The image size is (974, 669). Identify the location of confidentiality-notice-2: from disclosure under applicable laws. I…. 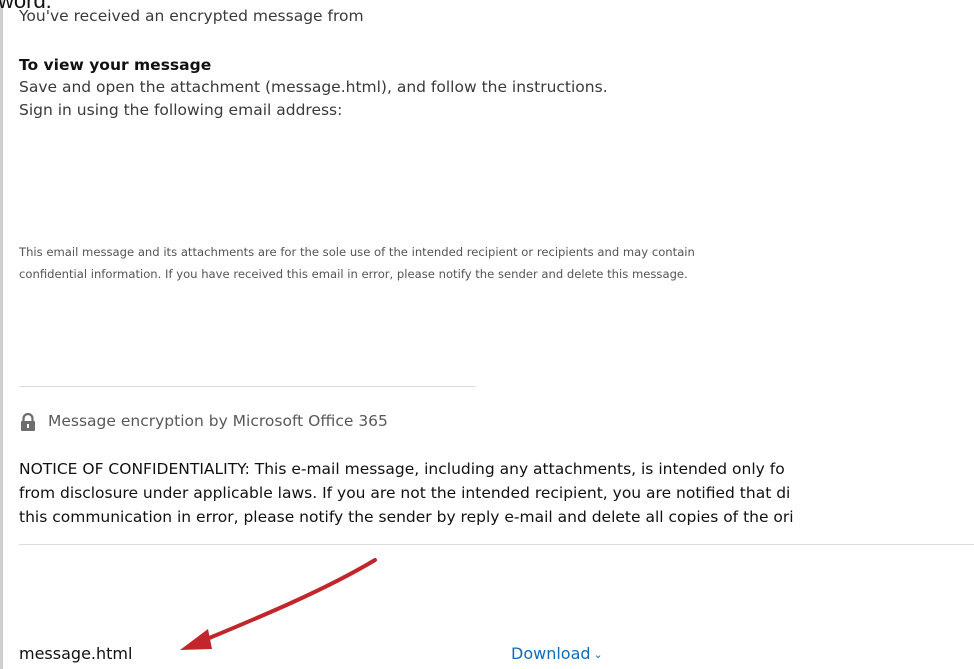
(405, 493).